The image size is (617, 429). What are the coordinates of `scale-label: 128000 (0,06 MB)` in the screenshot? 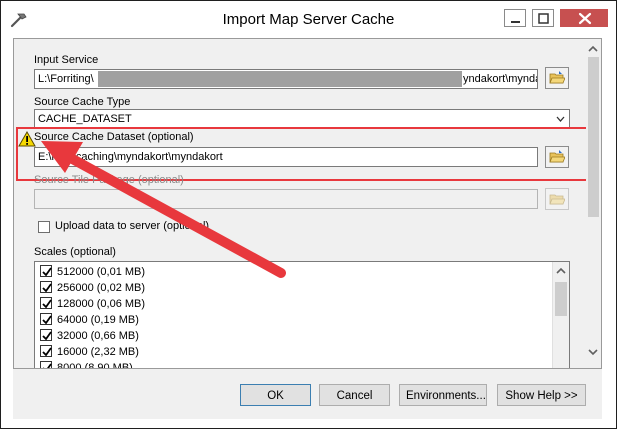 It's located at (101, 304).